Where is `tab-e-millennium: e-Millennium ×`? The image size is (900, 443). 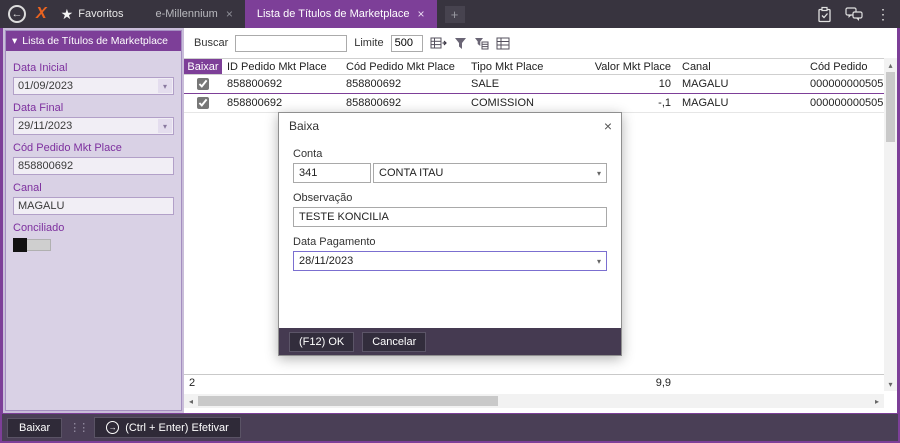
tab-e-millennium: e-Millennium × is located at coordinates (193, 14).